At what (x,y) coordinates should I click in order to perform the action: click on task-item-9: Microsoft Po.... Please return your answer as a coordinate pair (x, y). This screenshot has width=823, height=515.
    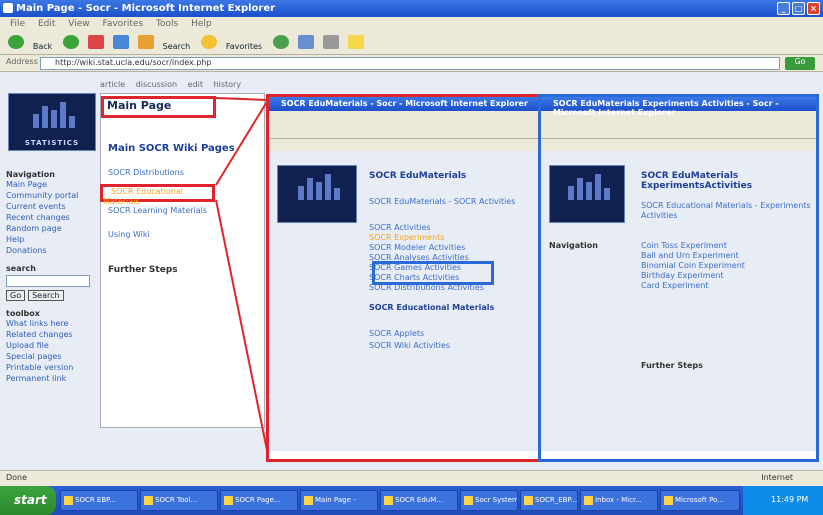
    Looking at the image, I should click on (700, 500).